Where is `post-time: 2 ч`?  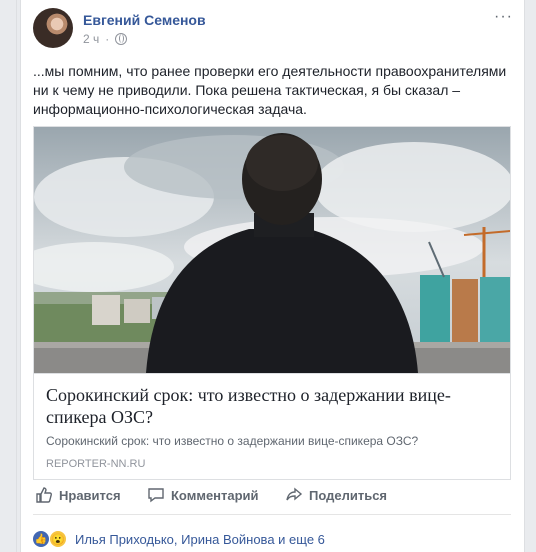 post-time: 2 ч is located at coordinates (91, 39).